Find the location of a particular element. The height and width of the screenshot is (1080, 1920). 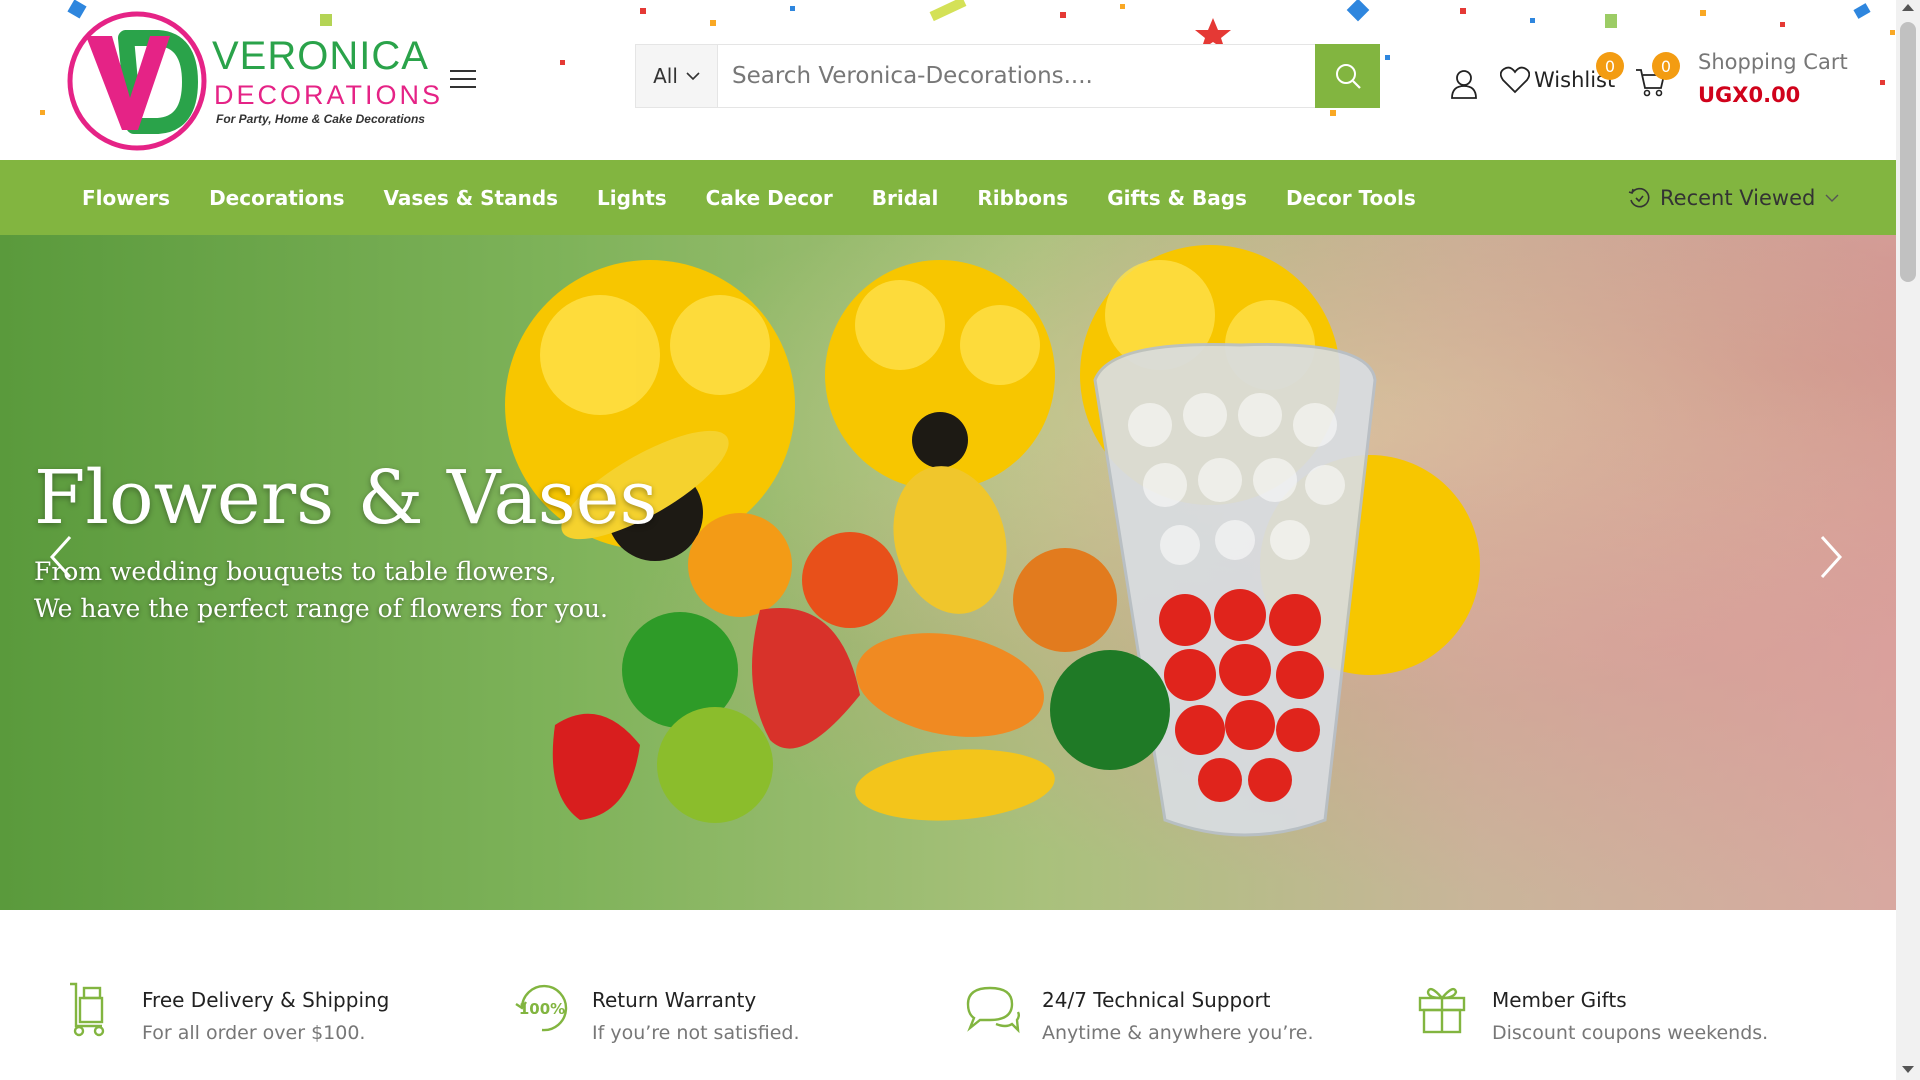

search-category-select: All is located at coordinates (677, 76).